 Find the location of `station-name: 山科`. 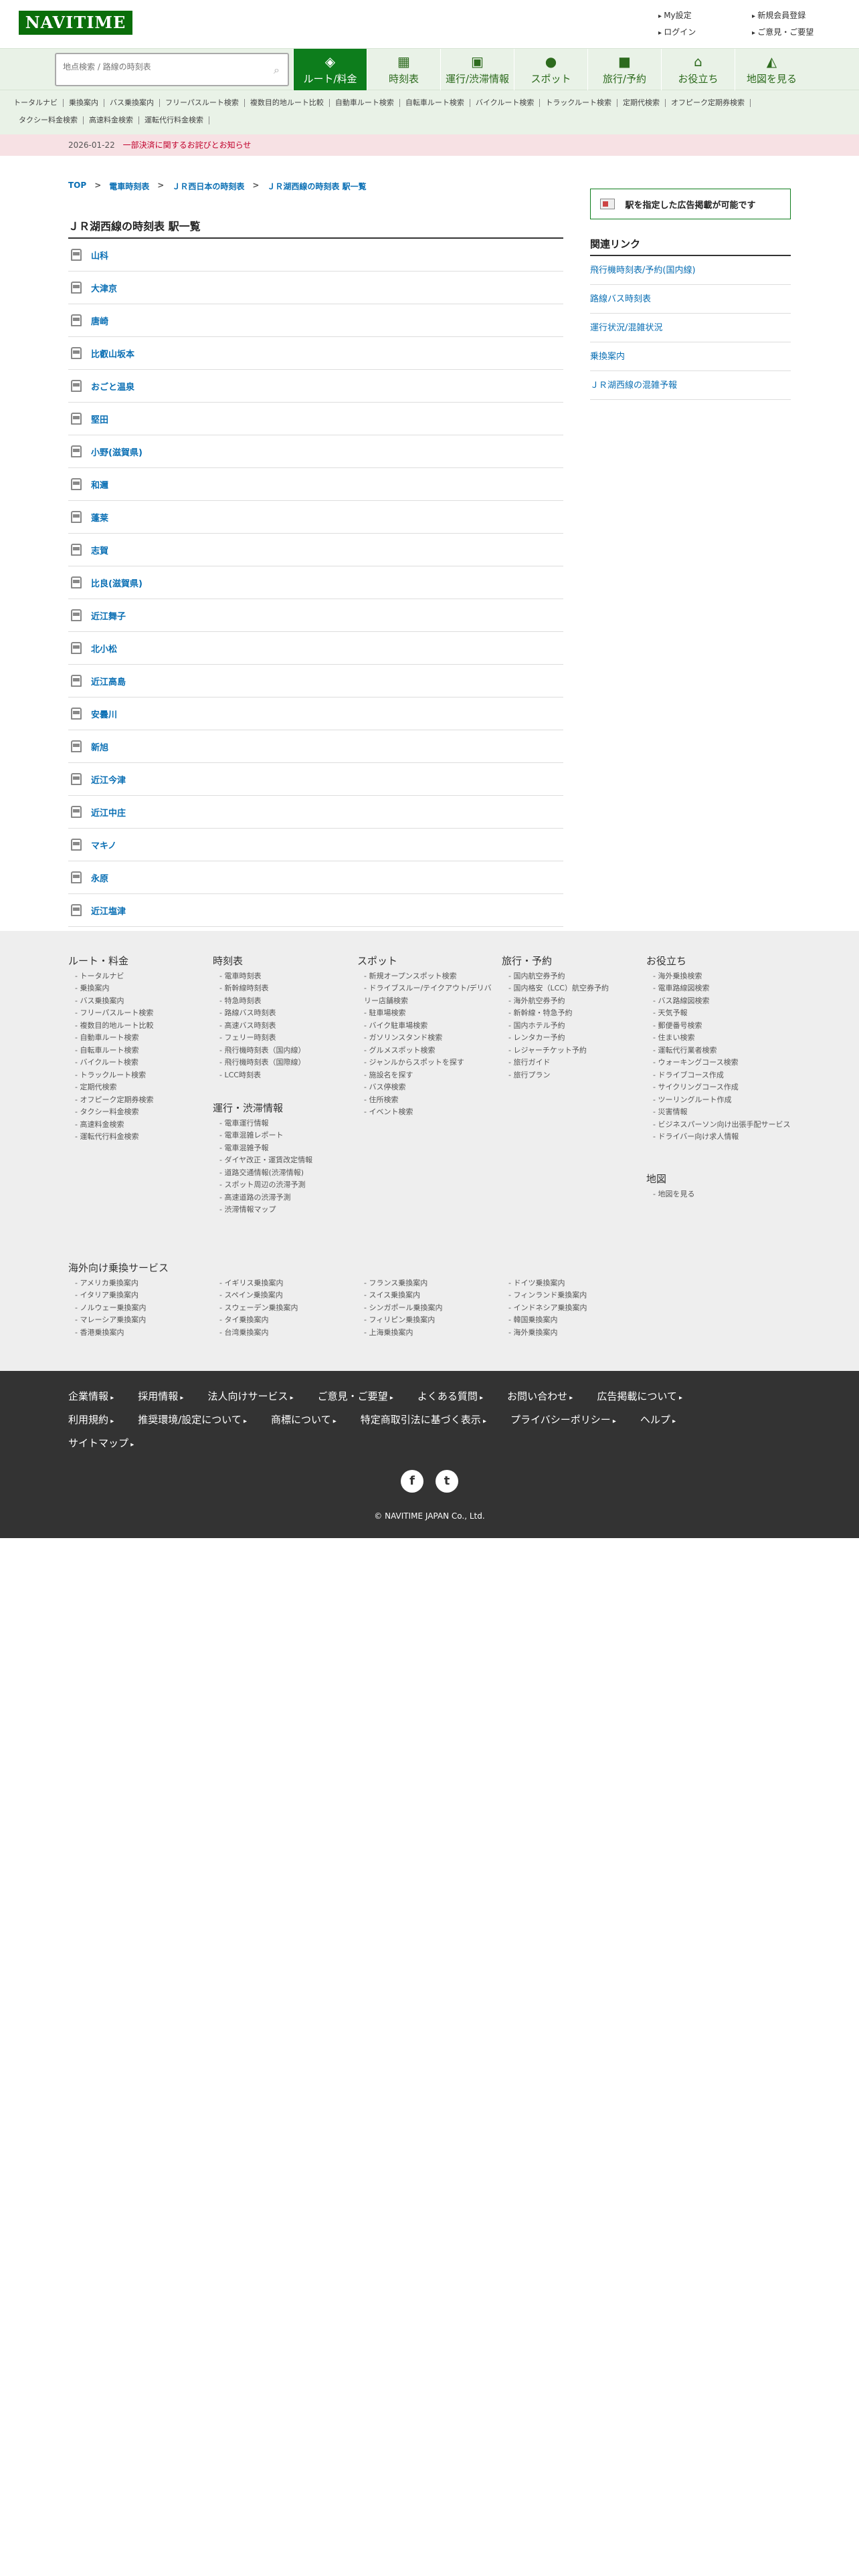

station-name: 山科 is located at coordinates (99, 255).